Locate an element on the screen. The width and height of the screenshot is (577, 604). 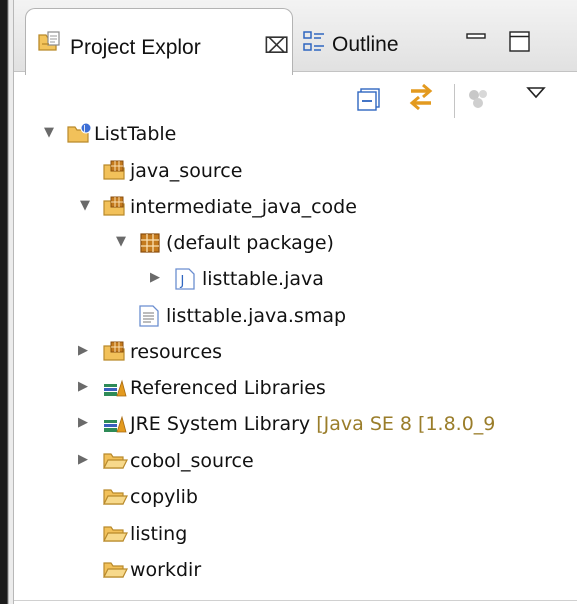
tree-item-label: copylib is located at coordinates (164, 497).